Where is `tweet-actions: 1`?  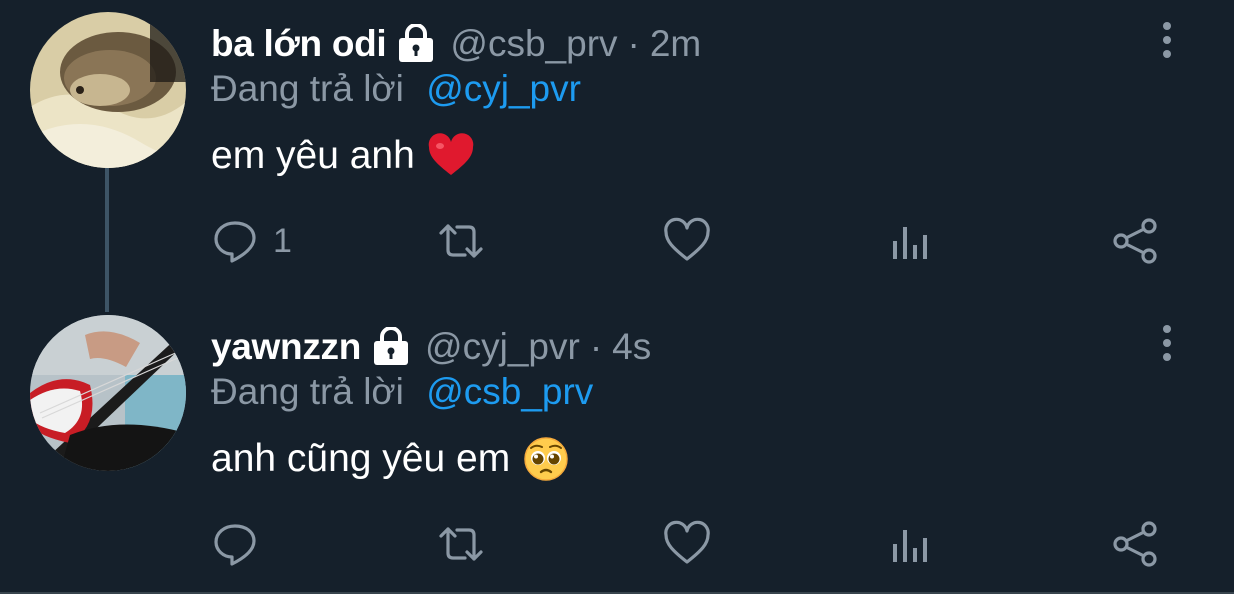 tweet-actions: 1 is located at coordinates (691, 241).